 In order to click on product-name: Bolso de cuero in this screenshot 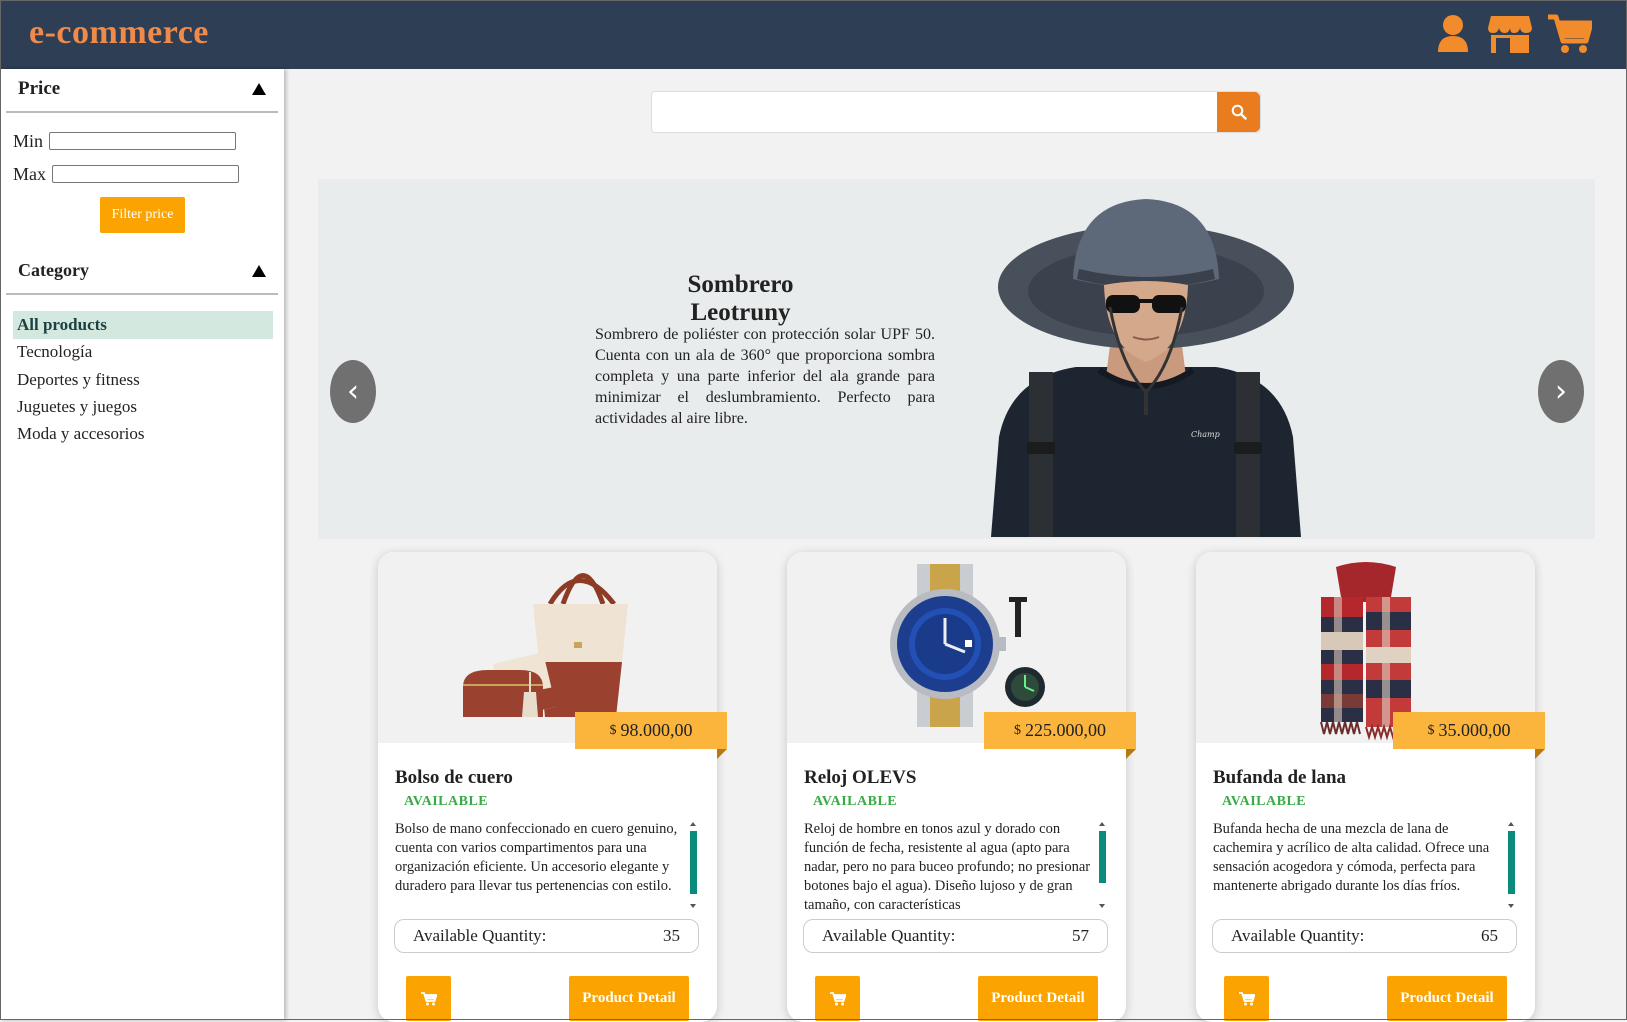, I will do `click(454, 777)`.